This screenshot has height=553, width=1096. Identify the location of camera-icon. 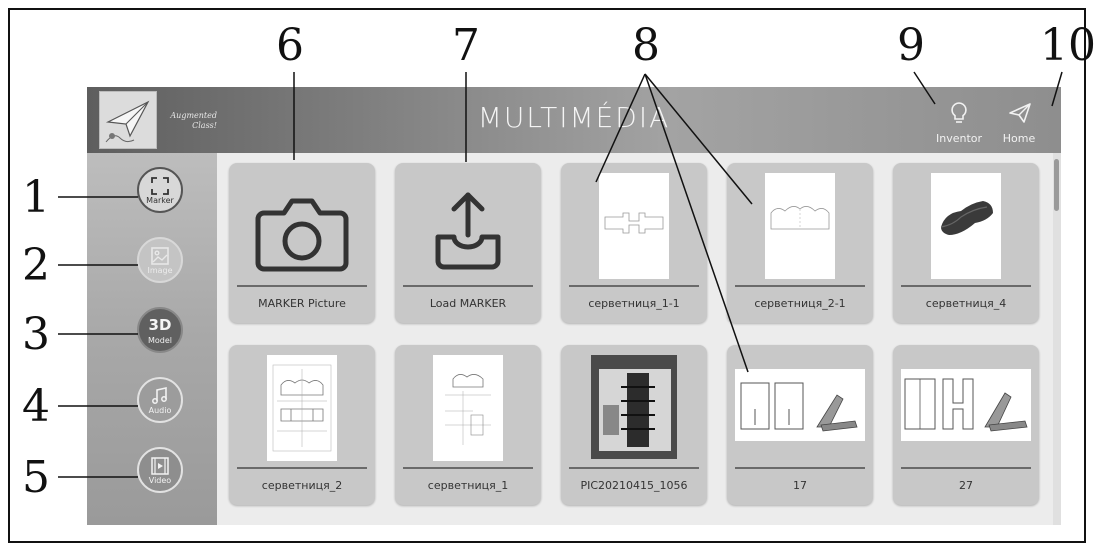
(302, 235).